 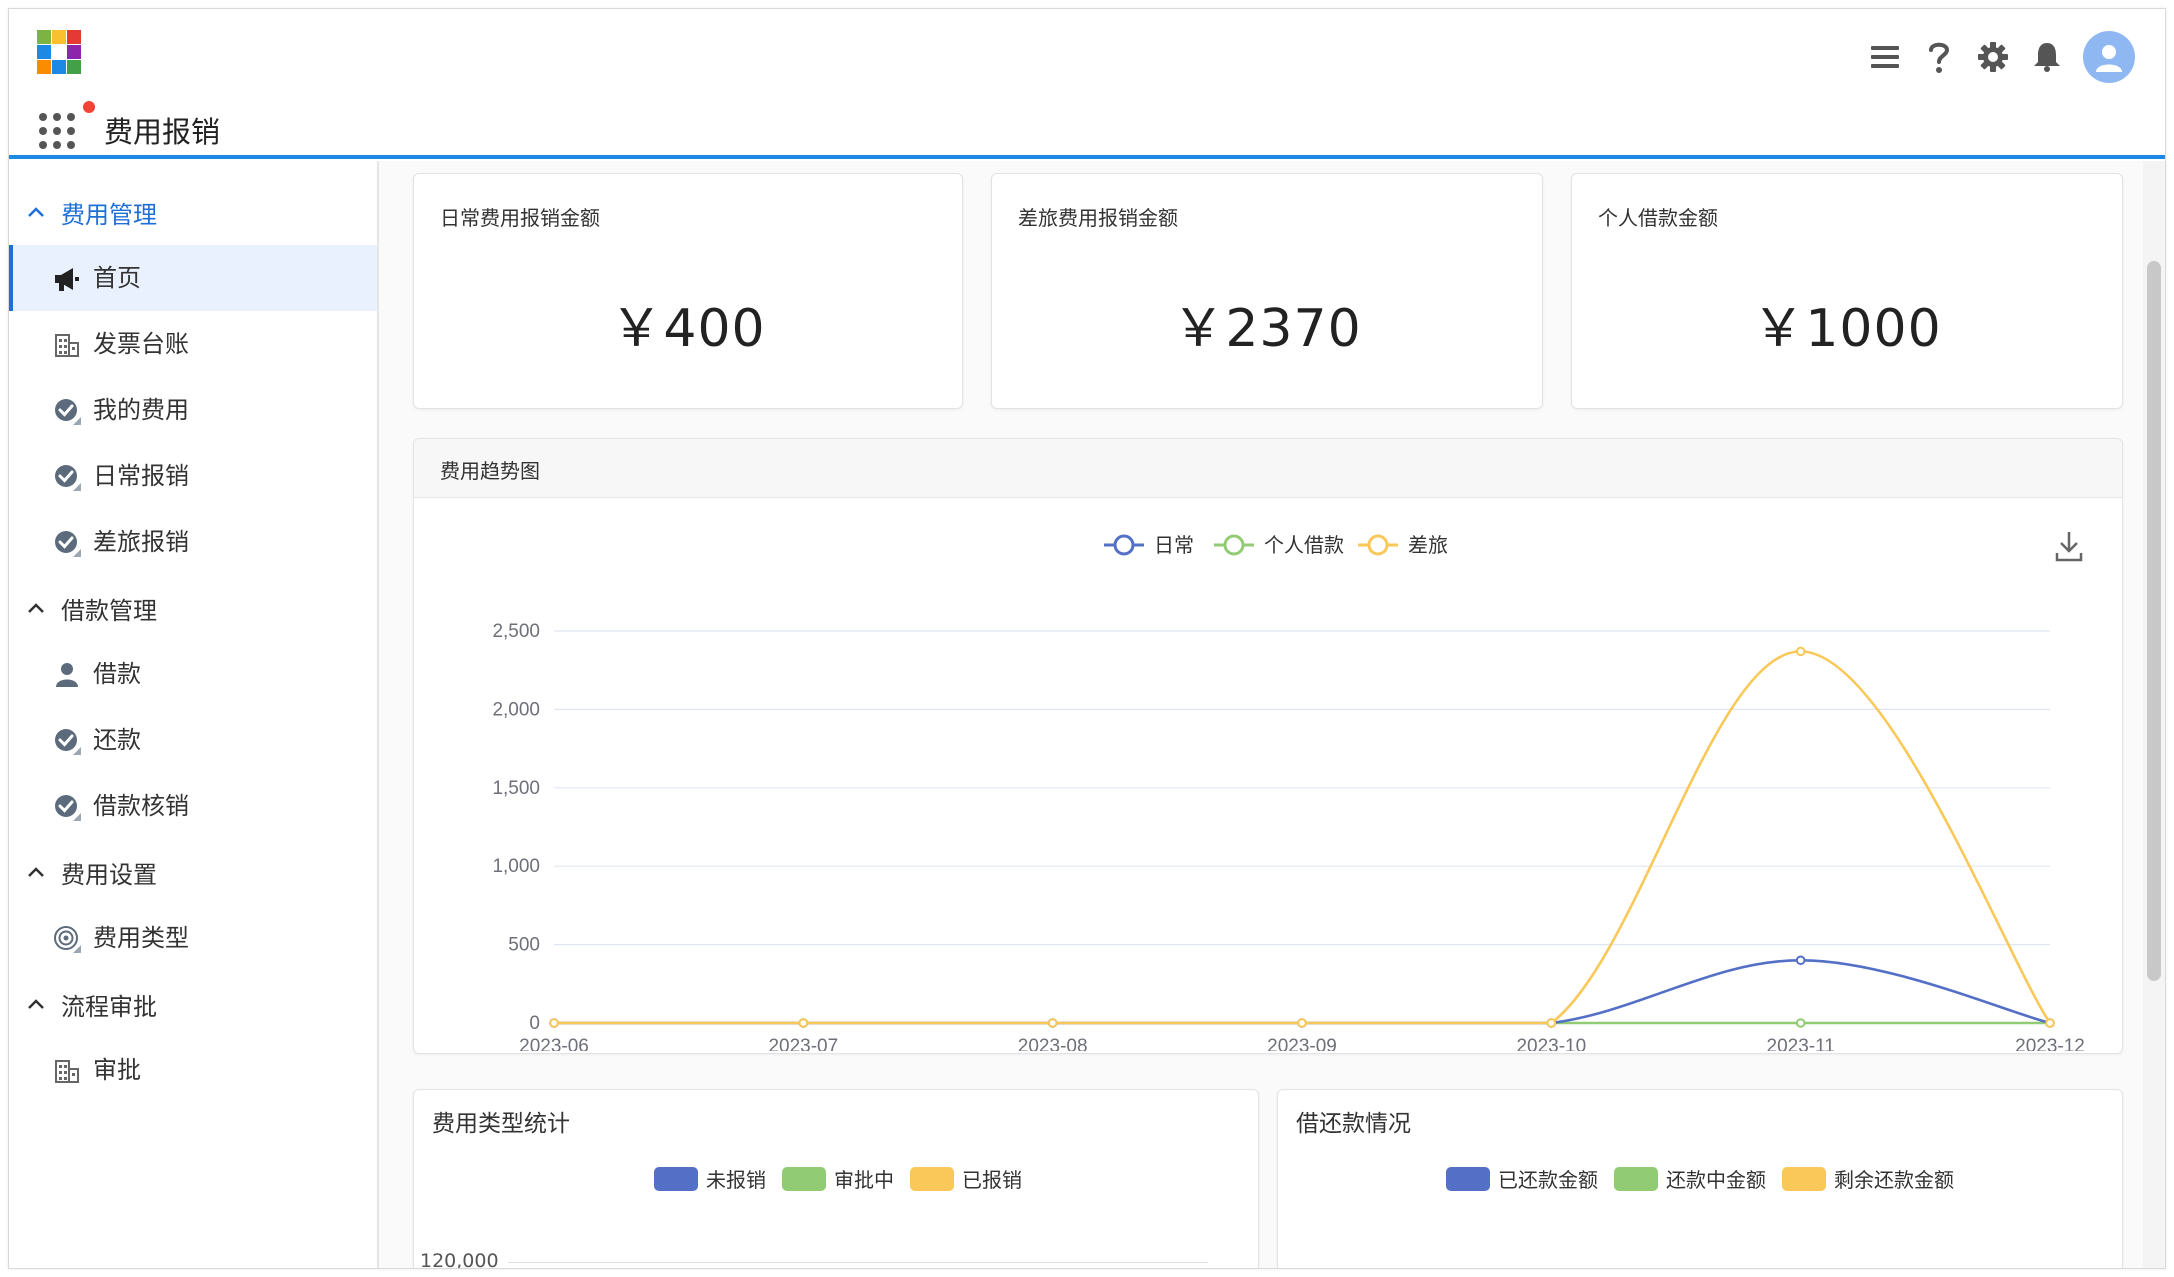 What do you see at coordinates (193, 1004) in the screenshot?
I see `sidebar-group-3: 流程审批` at bounding box center [193, 1004].